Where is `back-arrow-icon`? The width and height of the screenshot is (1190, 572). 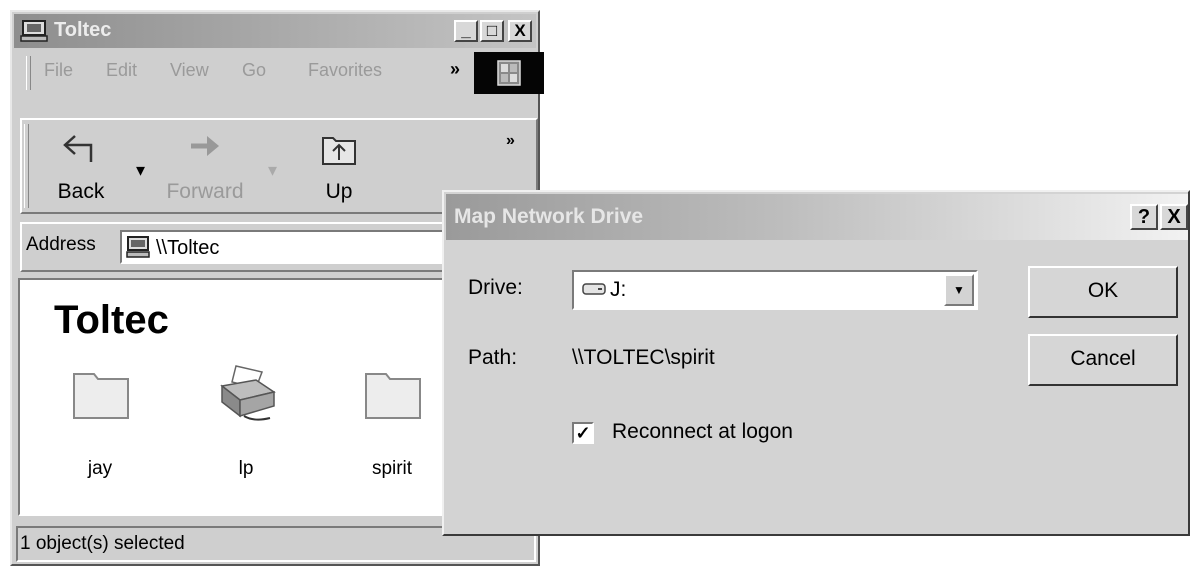 back-arrow-icon is located at coordinates (78, 148).